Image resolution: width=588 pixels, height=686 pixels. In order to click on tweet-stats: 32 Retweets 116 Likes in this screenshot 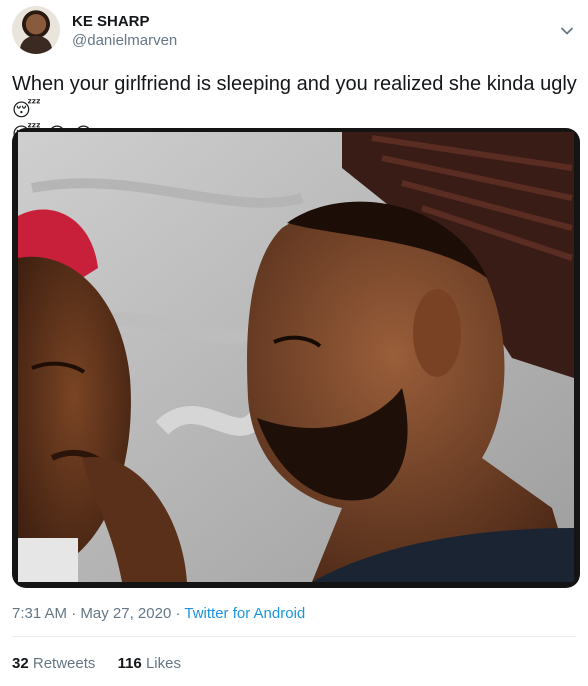, I will do `click(105, 664)`.